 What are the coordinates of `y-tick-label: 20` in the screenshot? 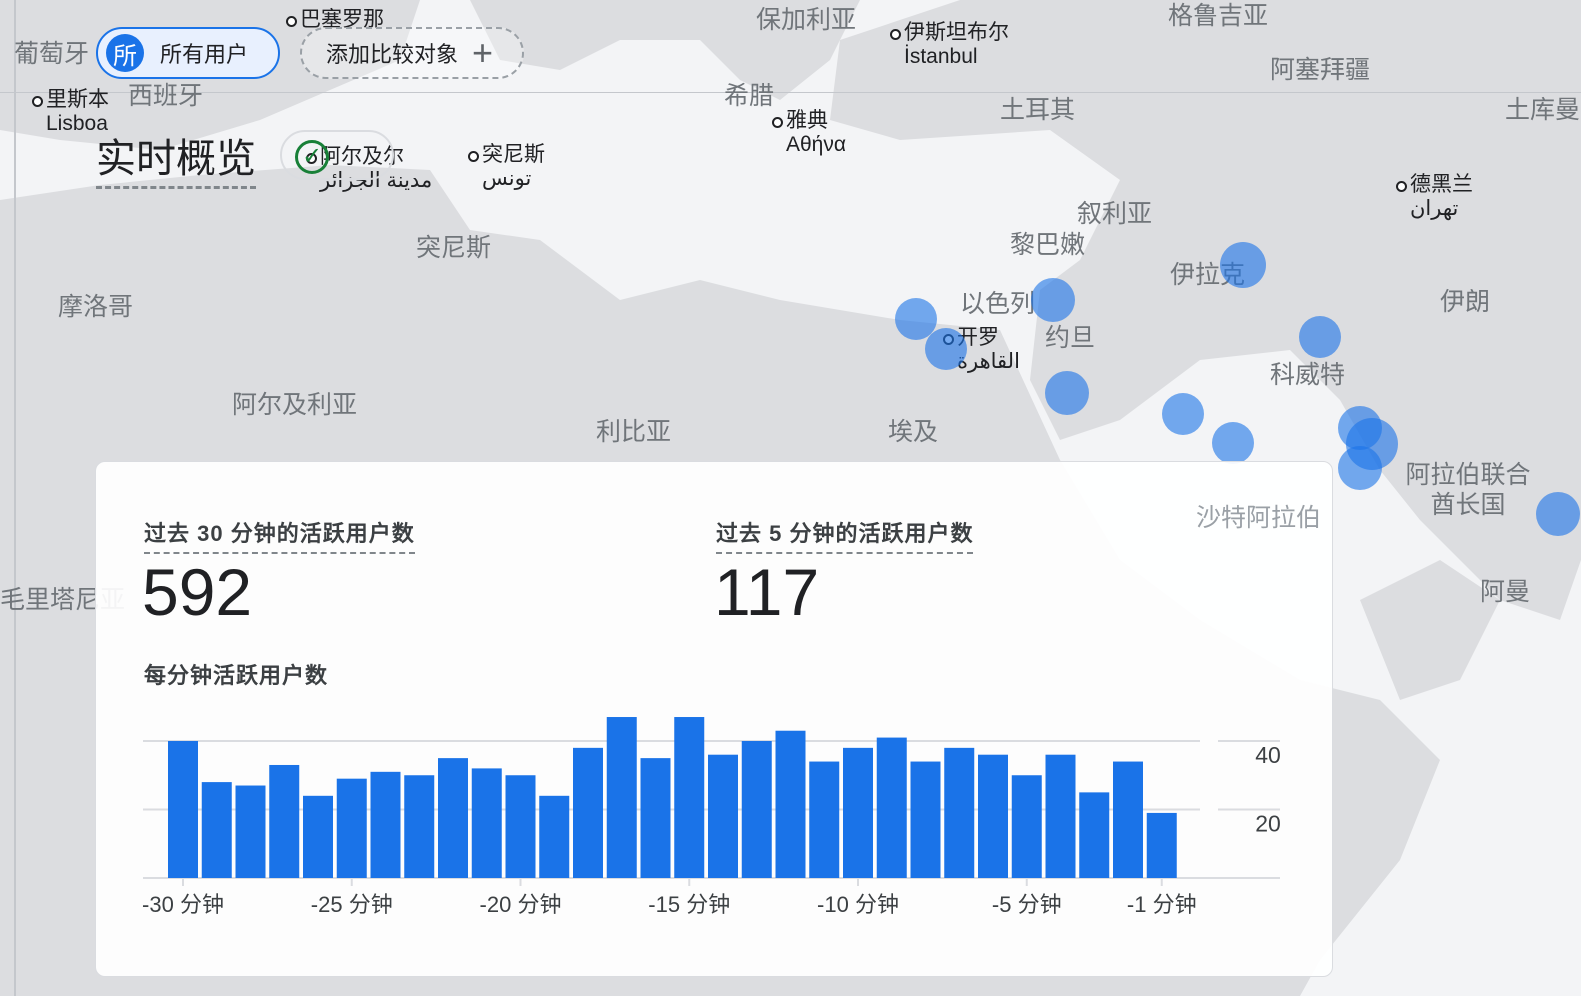 It's located at (1268, 824).